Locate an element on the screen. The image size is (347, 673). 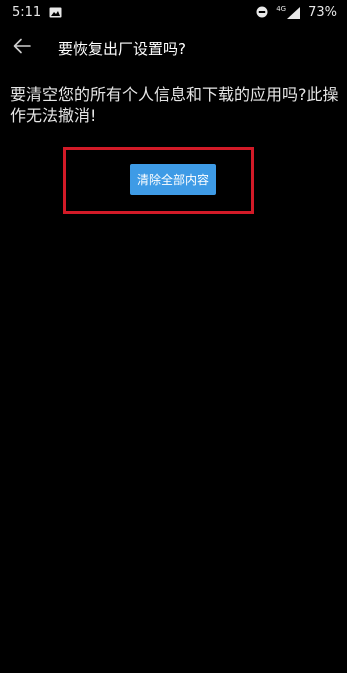
do-not-disturb-icon is located at coordinates (262, 12).